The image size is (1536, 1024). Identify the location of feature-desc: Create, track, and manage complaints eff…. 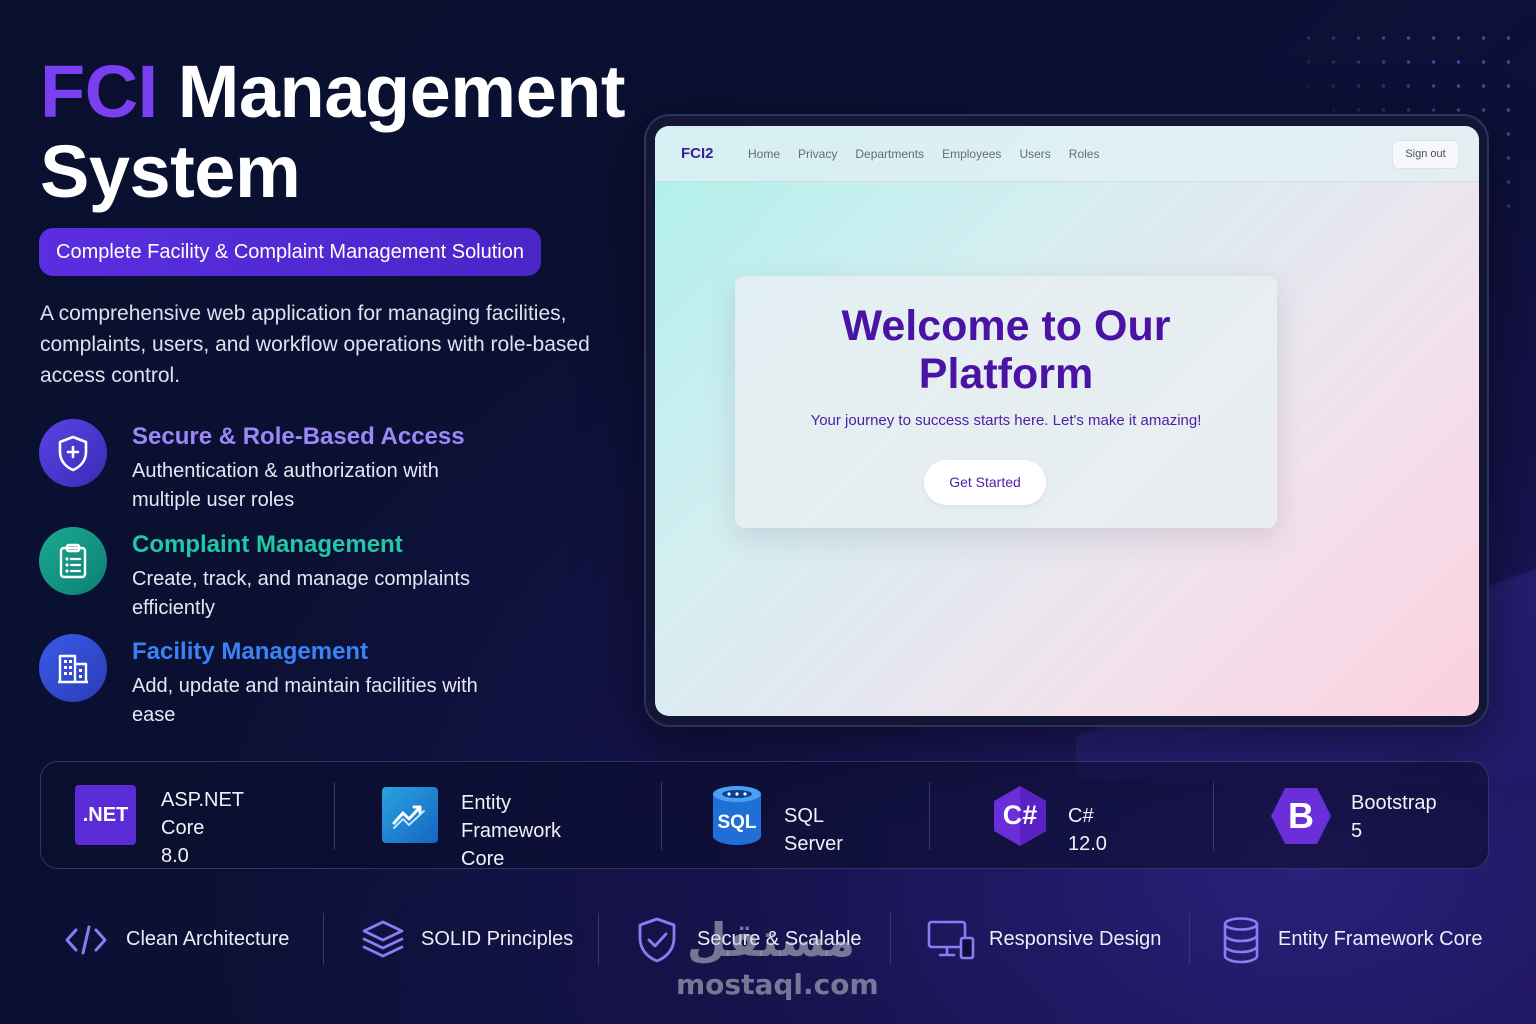
(301, 593).